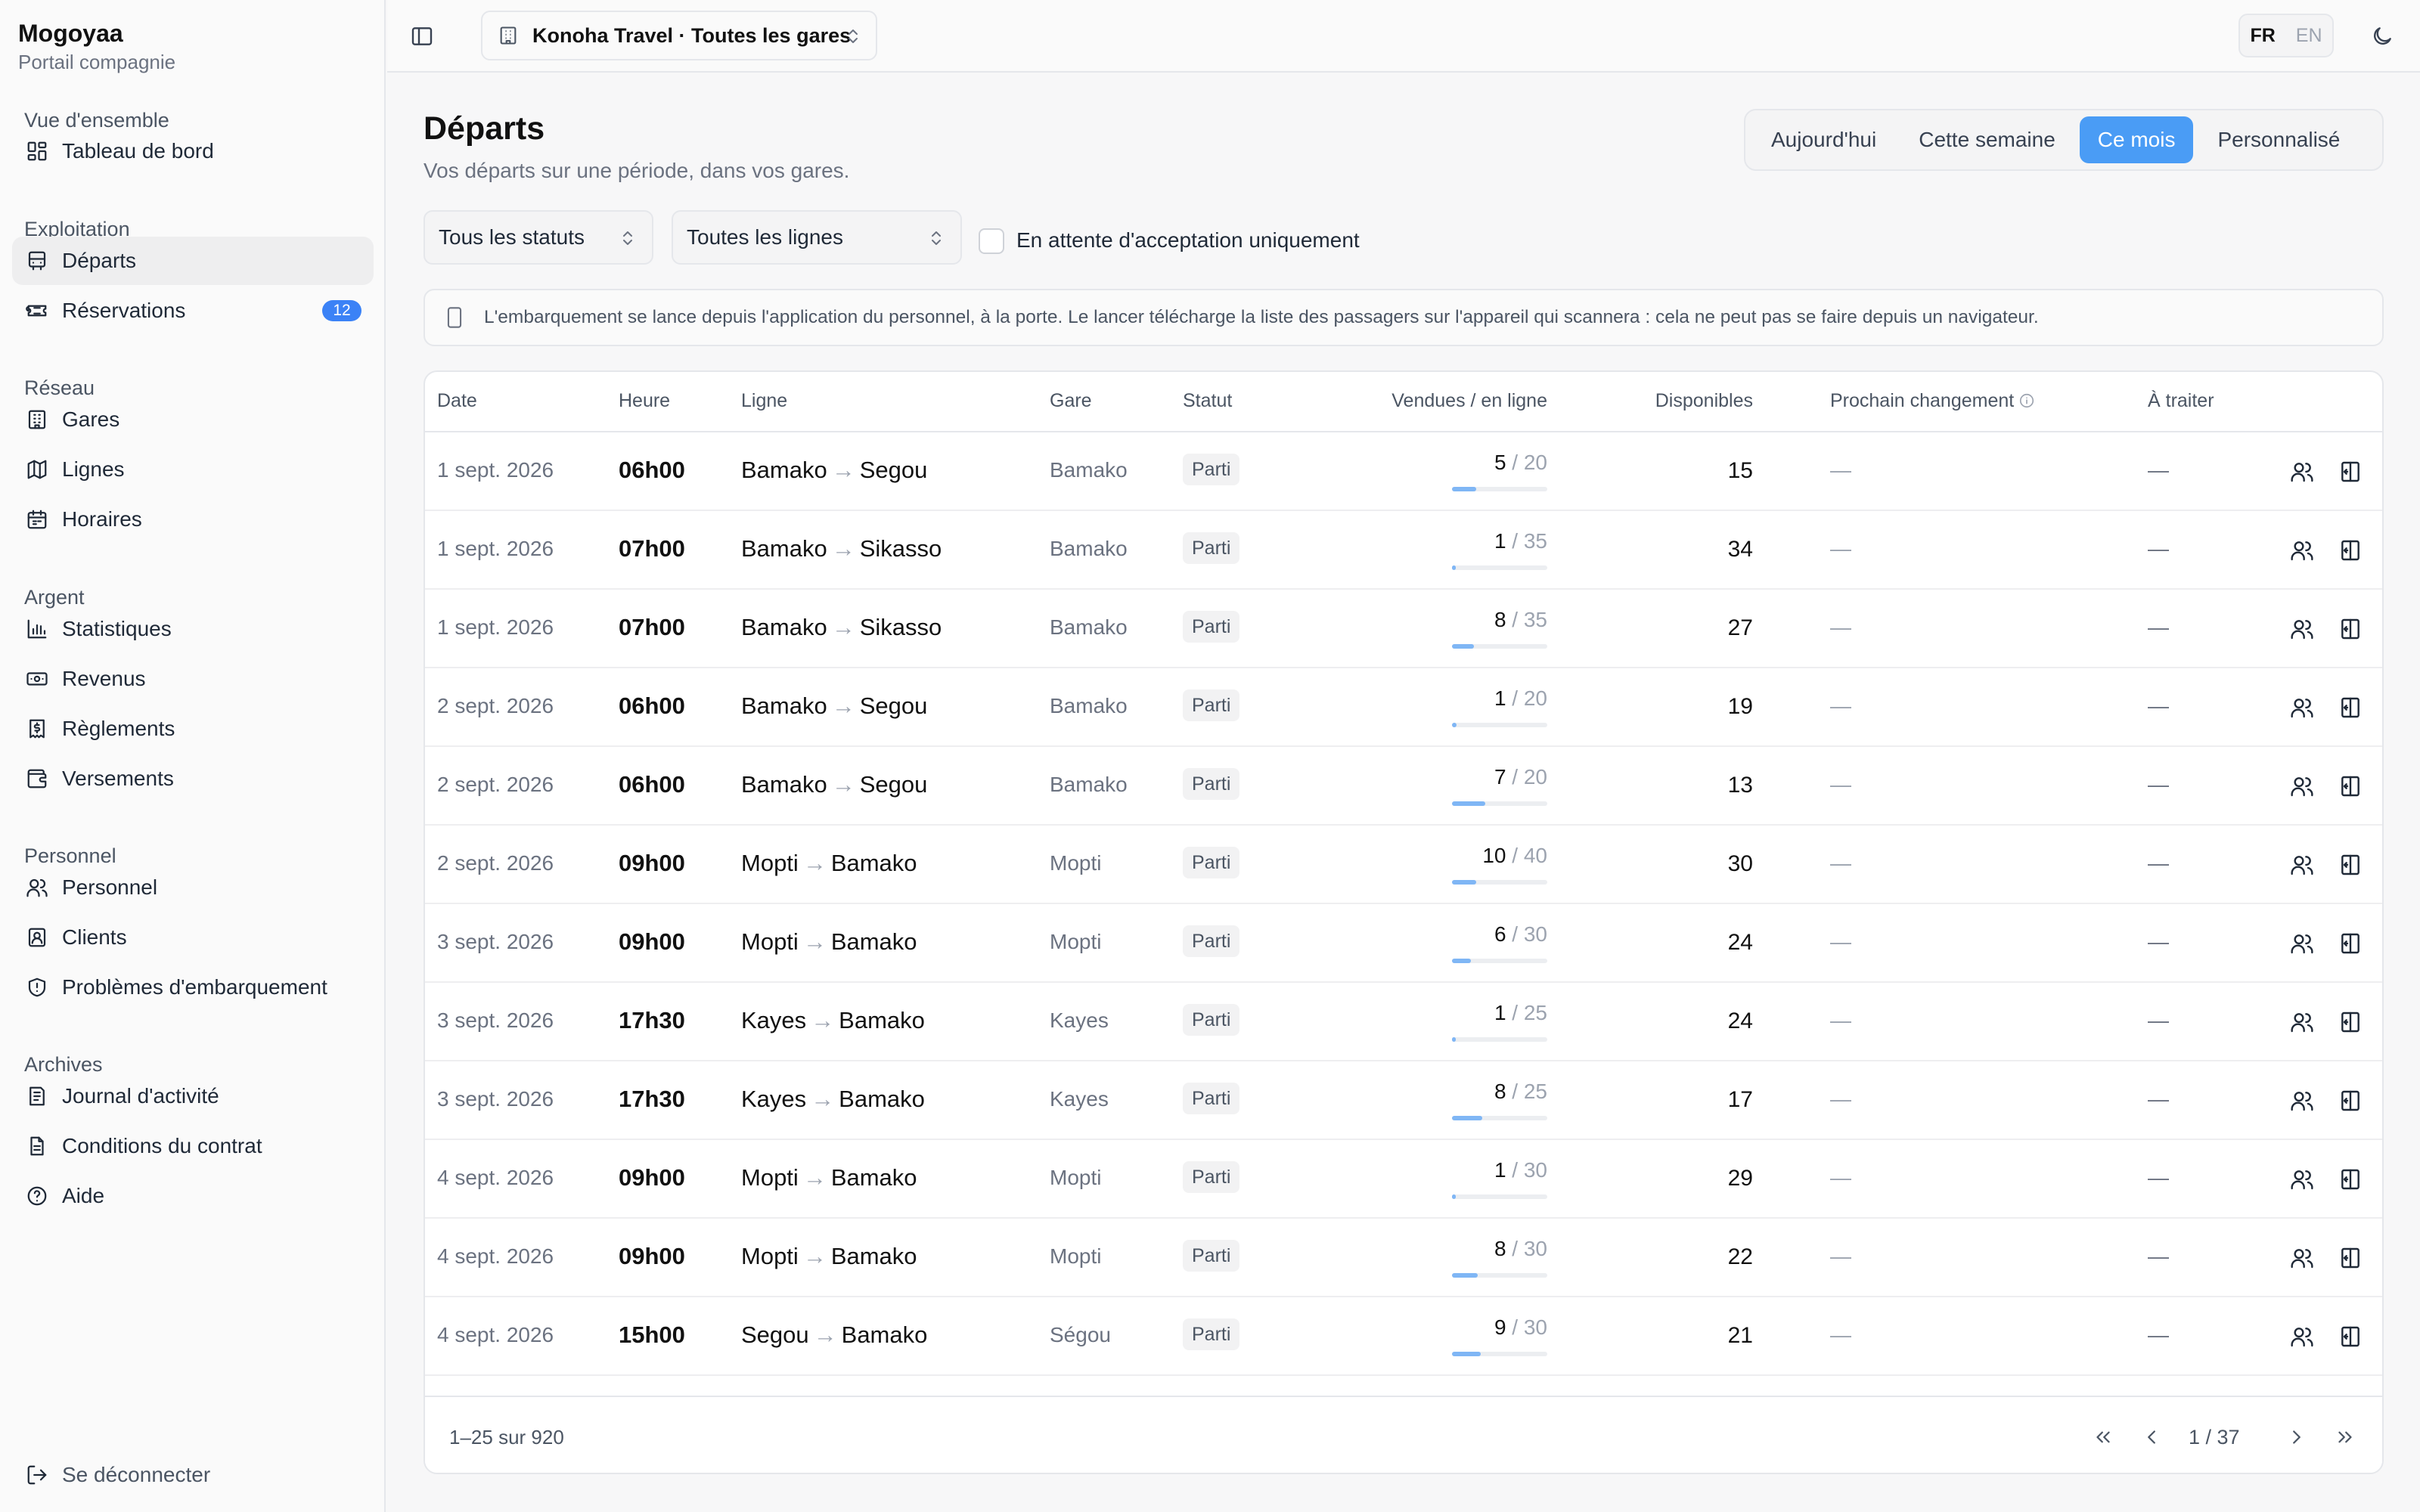 This screenshot has width=2420, height=1512. I want to click on last-page-icon, so click(2345, 1437).